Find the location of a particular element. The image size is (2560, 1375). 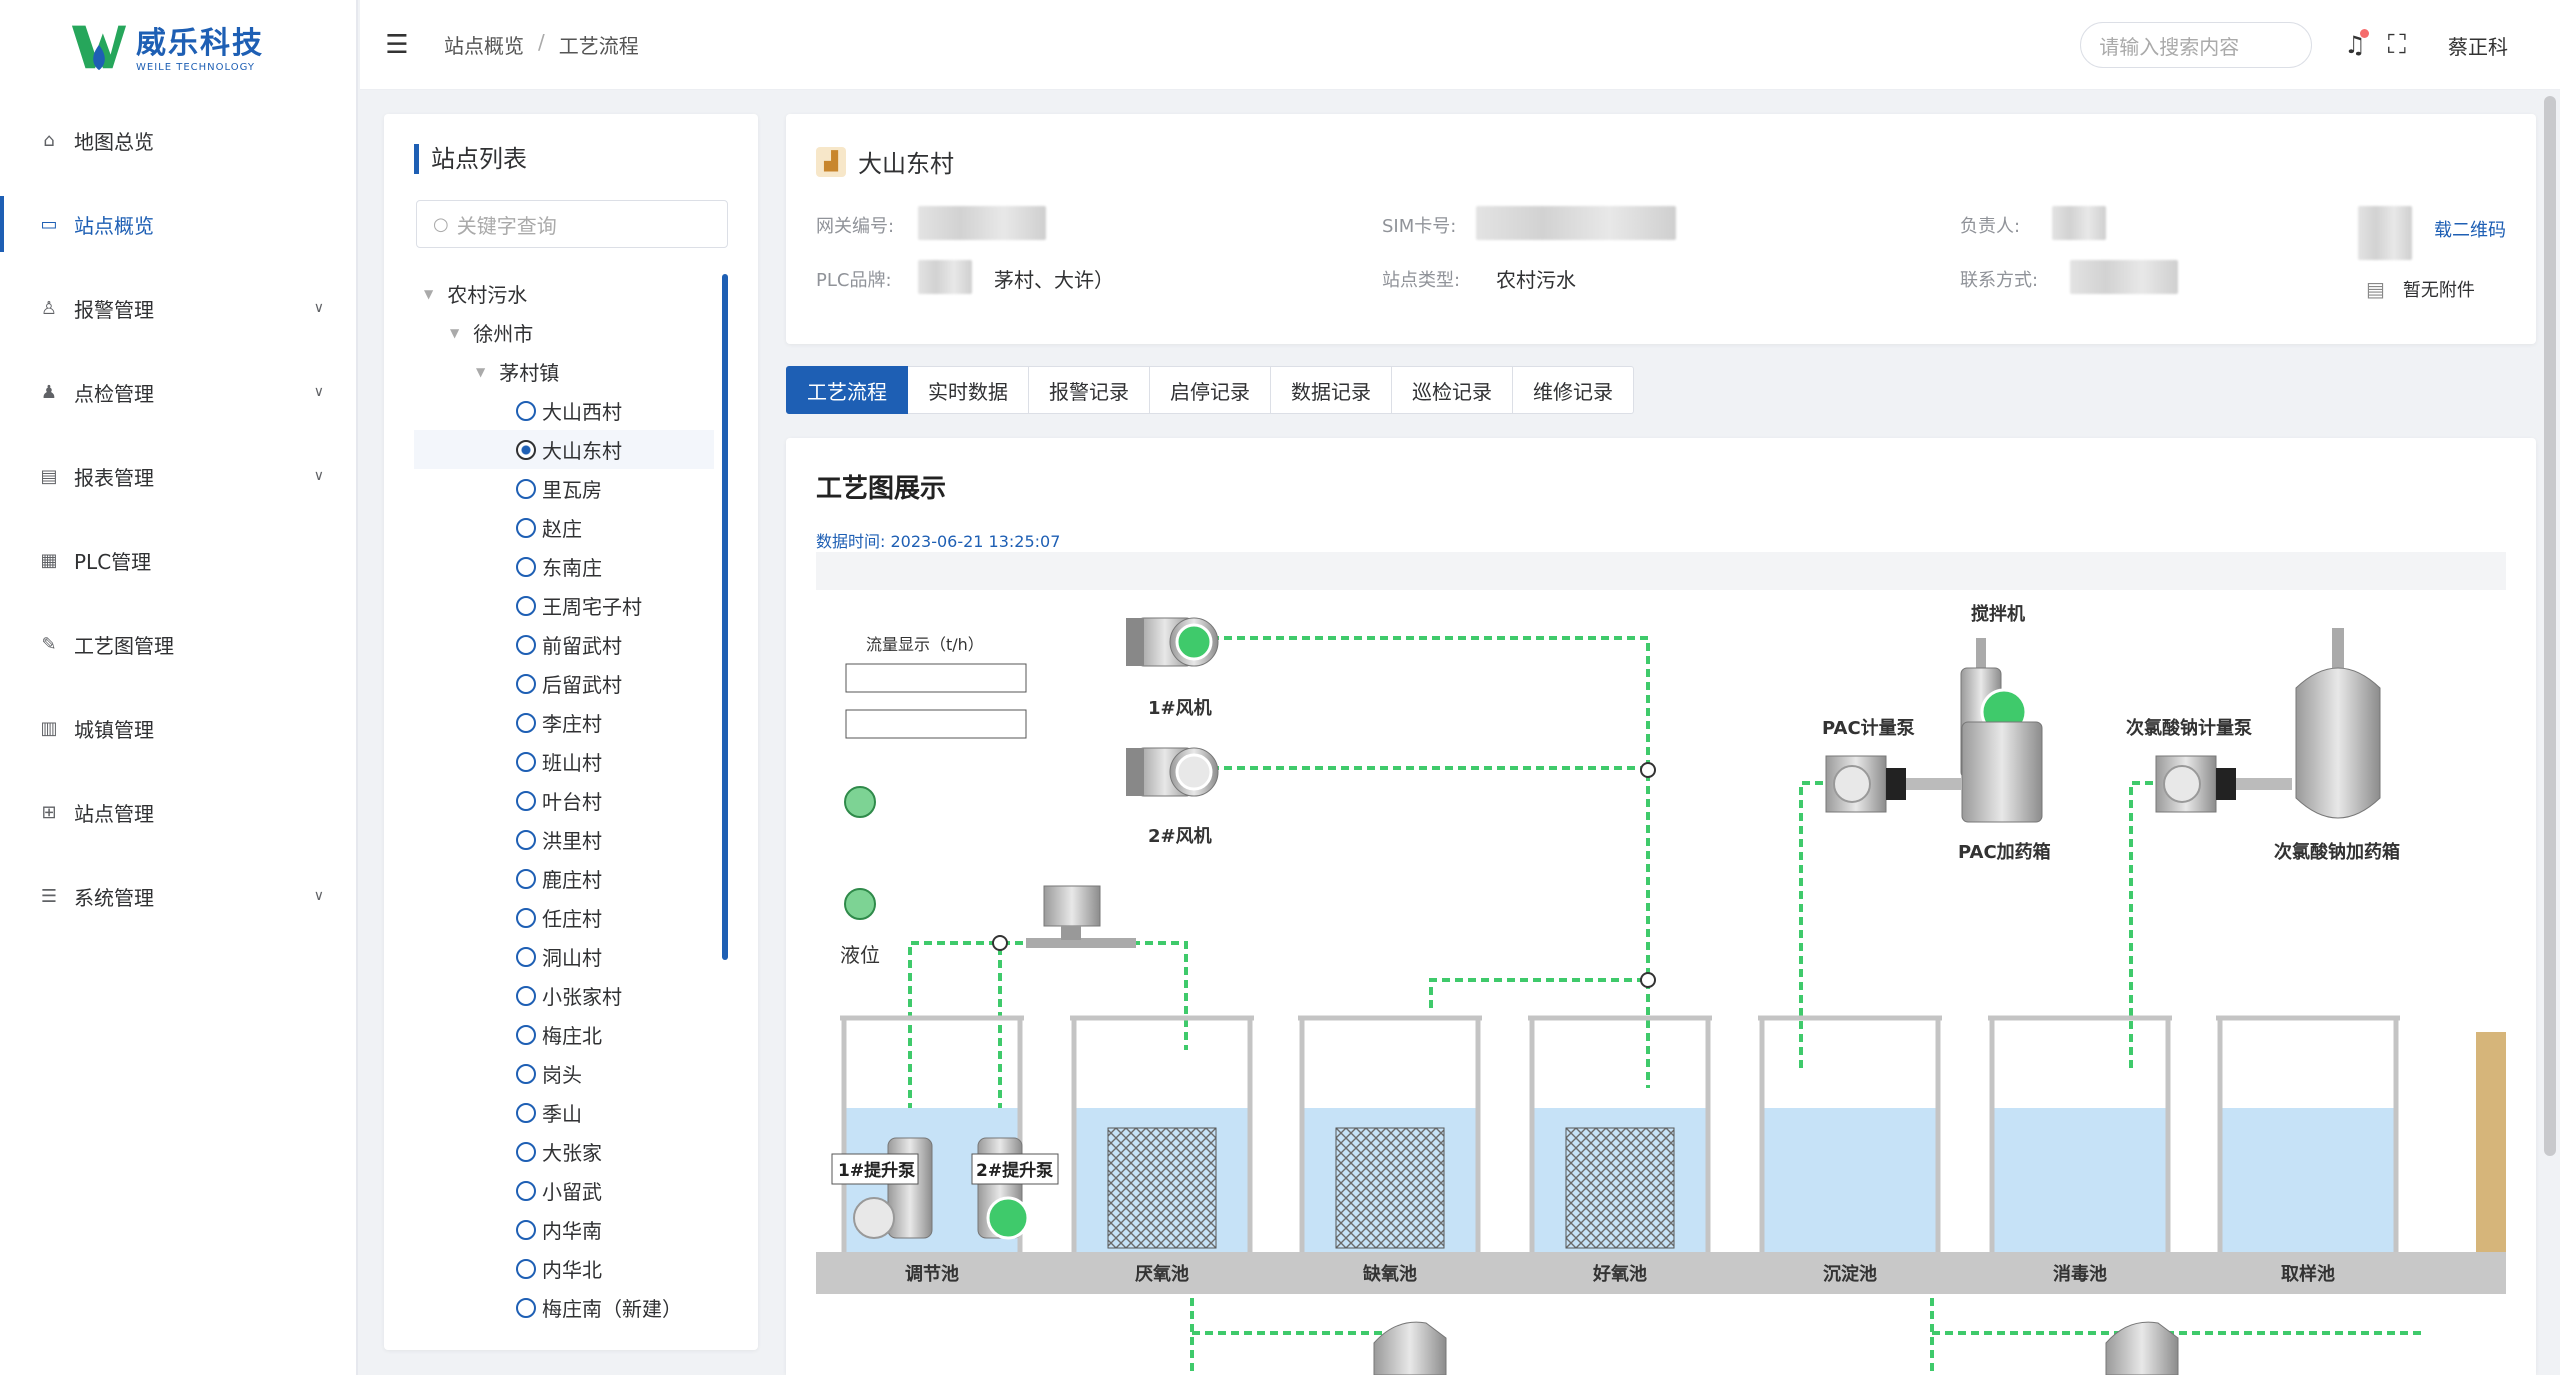

tree-node-village: 洞山村 is located at coordinates (564, 956).